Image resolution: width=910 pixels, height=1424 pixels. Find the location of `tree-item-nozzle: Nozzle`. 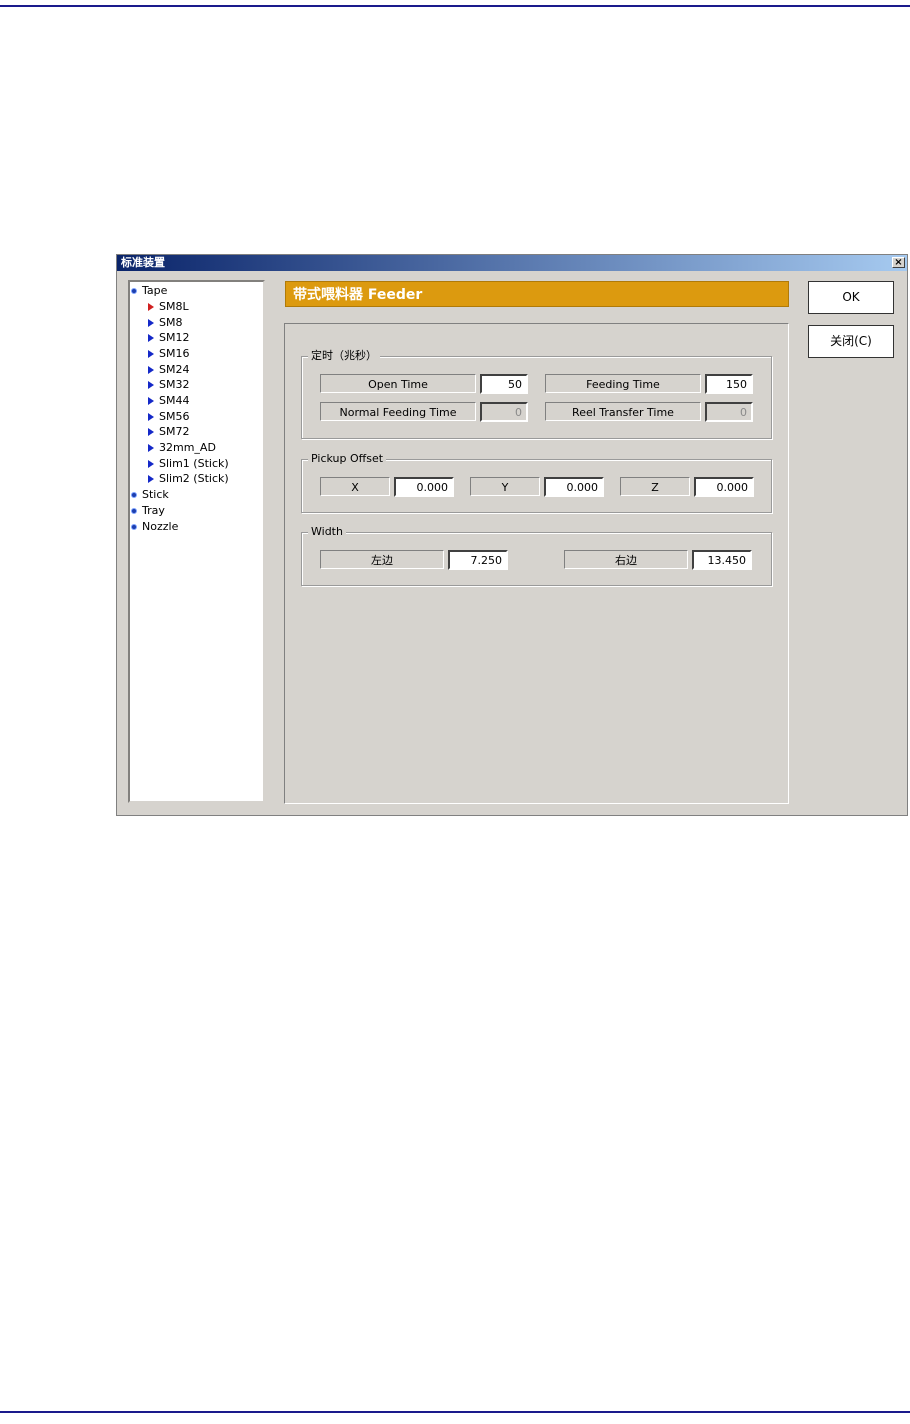

tree-item-nozzle: Nozzle is located at coordinates (154, 526).